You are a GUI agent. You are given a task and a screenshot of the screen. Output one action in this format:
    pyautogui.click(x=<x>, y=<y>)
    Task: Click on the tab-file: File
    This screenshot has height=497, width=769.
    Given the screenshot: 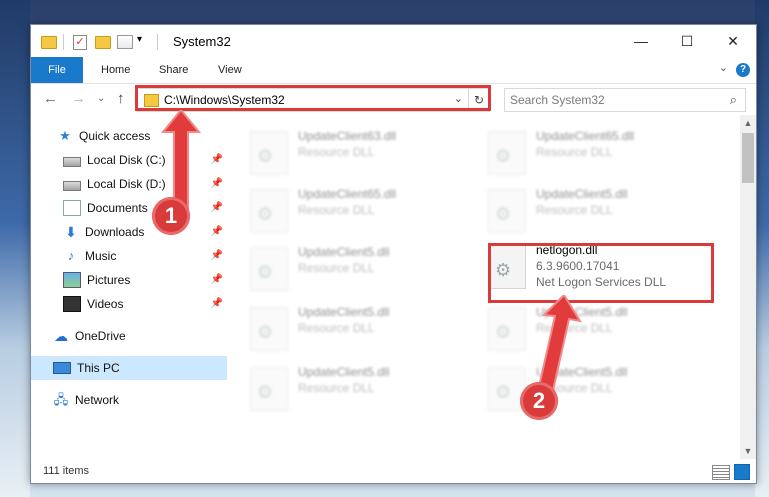 What is the action you would take?
    pyautogui.click(x=57, y=70)
    